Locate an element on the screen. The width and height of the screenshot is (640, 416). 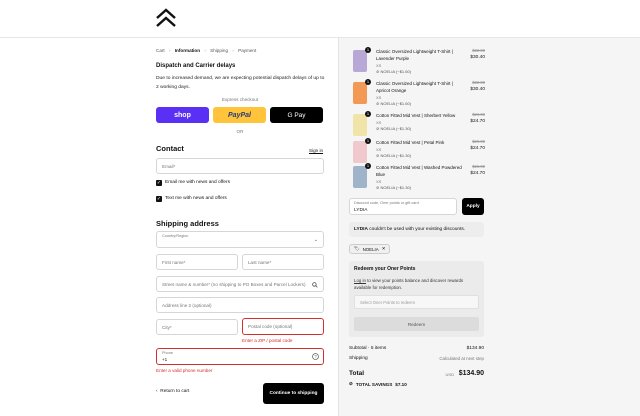
breadcrumb-cart: Cart is located at coordinates (160, 50).